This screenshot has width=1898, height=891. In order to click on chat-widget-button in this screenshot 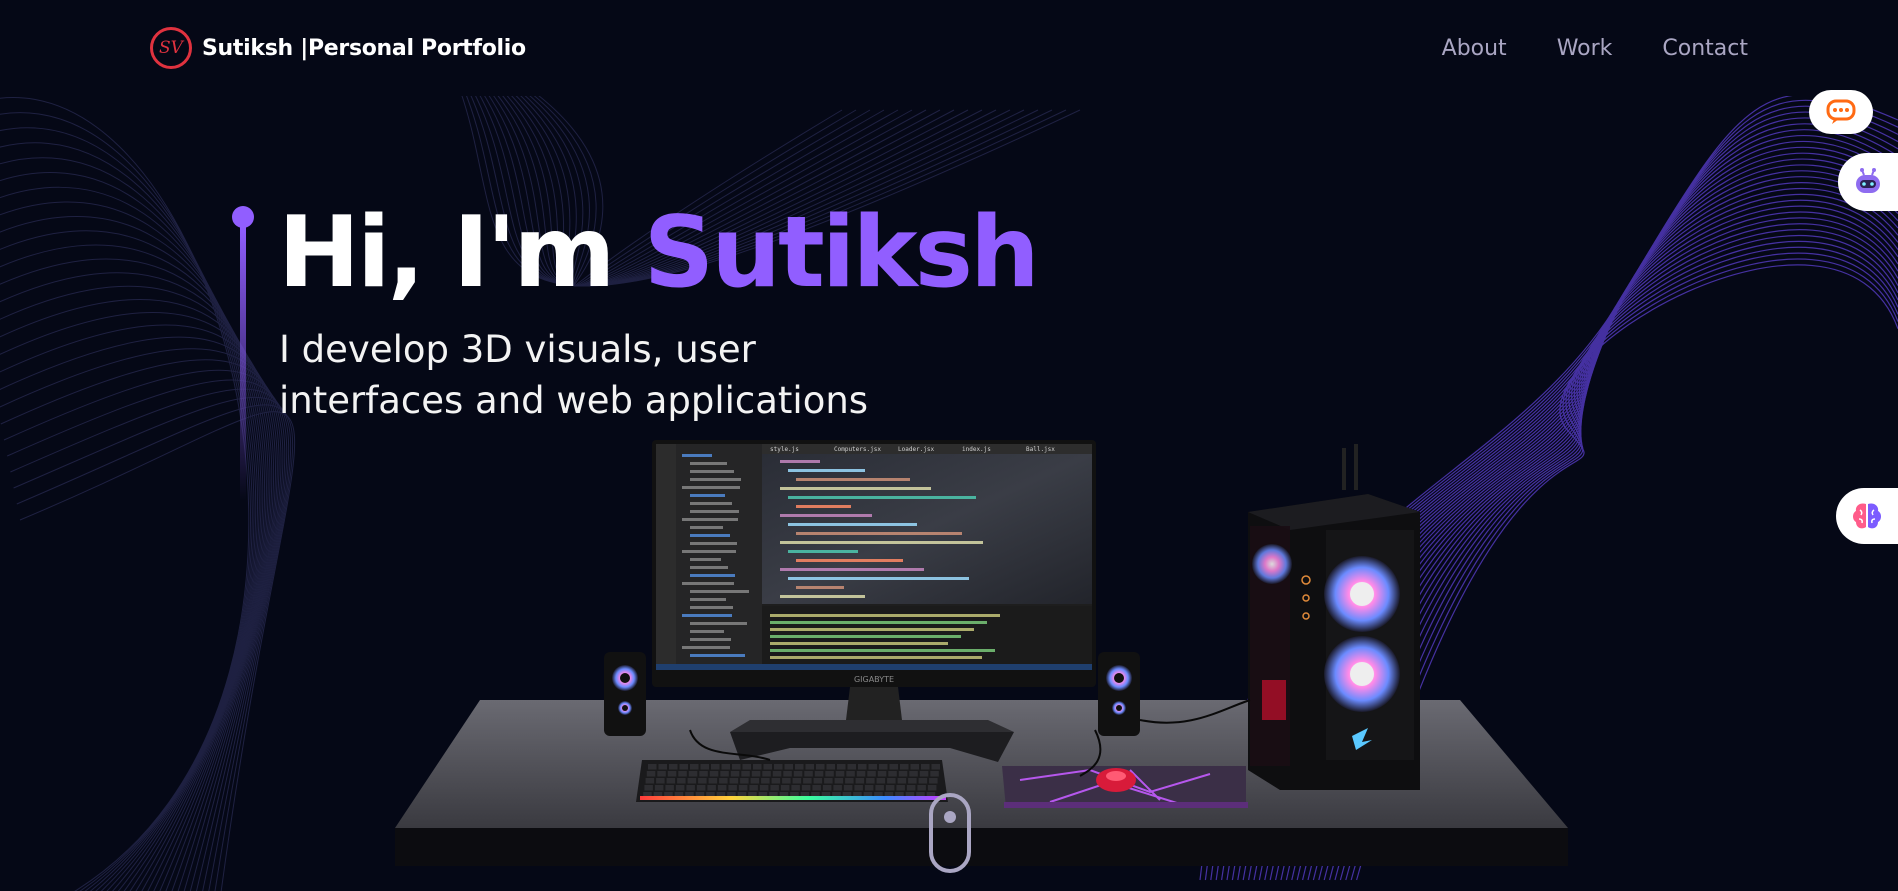, I will do `click(1841, 112)`.